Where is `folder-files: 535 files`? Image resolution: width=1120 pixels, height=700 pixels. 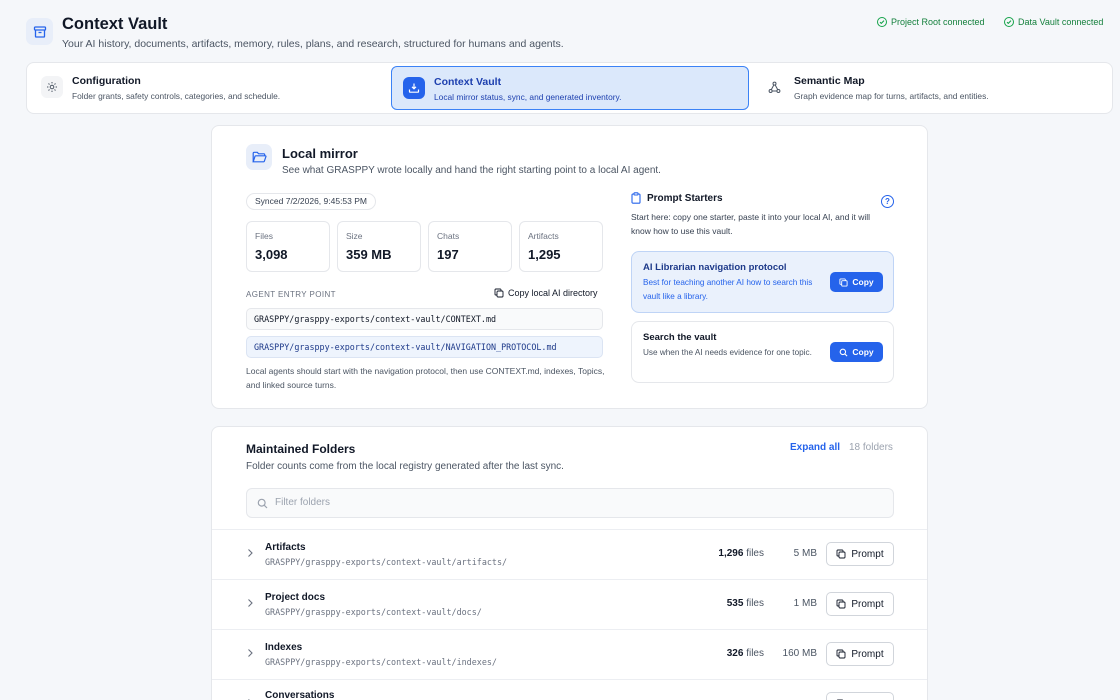
folder-files: 535 files is located at coordinates (745, 603).